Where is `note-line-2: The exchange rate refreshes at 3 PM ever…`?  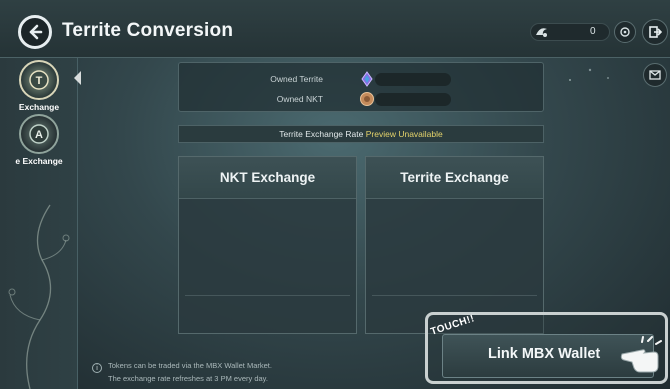
note-line-2: The exchange rate refreshes at 3 PM ever… is located at coordinates (188, 378).